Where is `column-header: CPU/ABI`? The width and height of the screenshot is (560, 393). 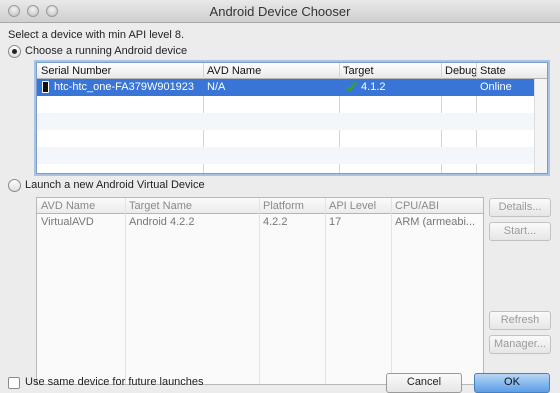 column-header: CPU/ABI is located at coordinates (417, 206).